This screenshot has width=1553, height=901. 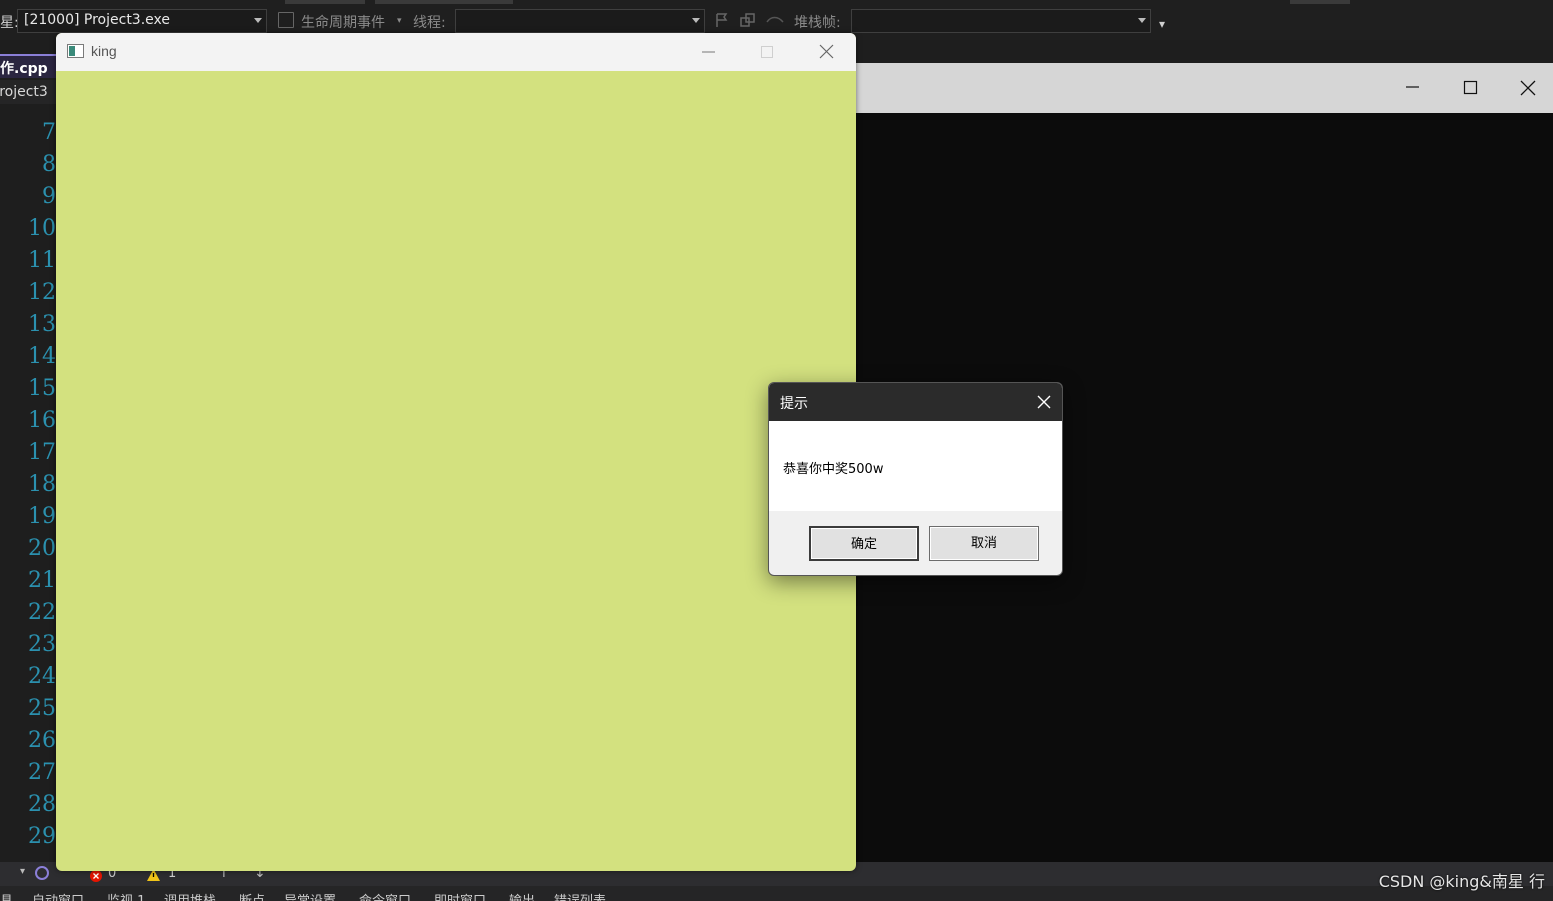 I want to click on process-select: [21000] Project3.exe, so click(x=142, y=21).